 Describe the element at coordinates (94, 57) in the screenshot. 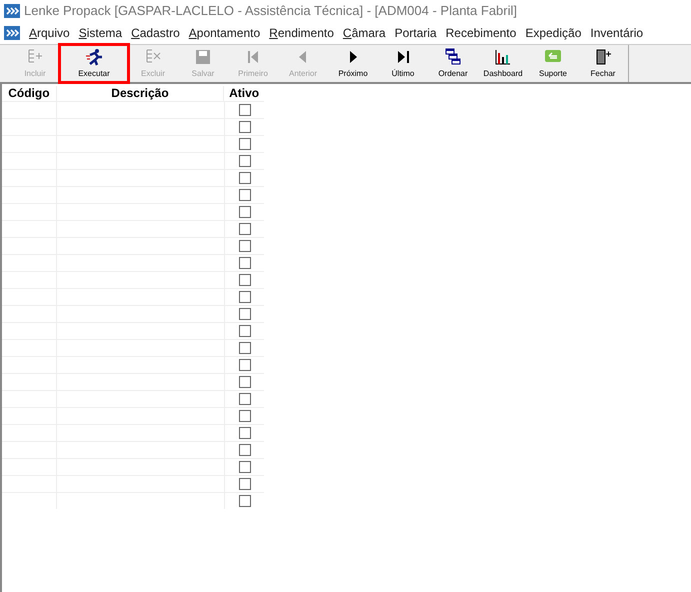

I see `running-man-icon` at that location.